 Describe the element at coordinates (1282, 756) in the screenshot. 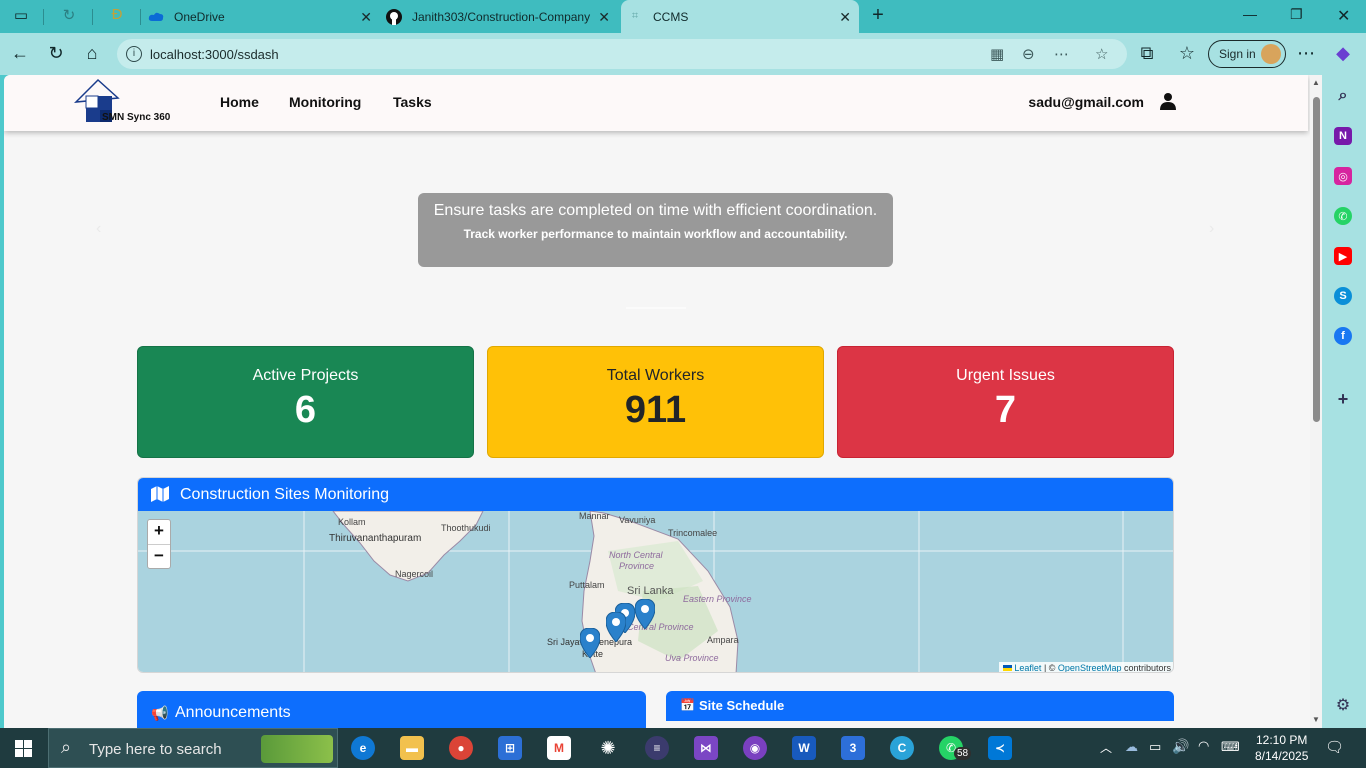

I see `clock-date: 8/14/2025` at that location.